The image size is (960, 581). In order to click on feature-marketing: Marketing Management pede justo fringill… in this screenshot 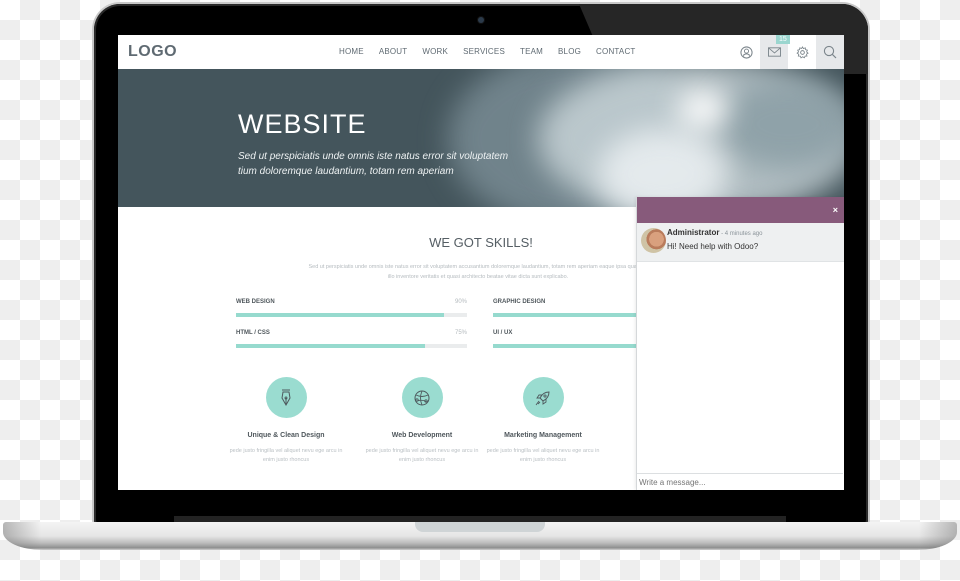, I will do `click(543, 421)`.